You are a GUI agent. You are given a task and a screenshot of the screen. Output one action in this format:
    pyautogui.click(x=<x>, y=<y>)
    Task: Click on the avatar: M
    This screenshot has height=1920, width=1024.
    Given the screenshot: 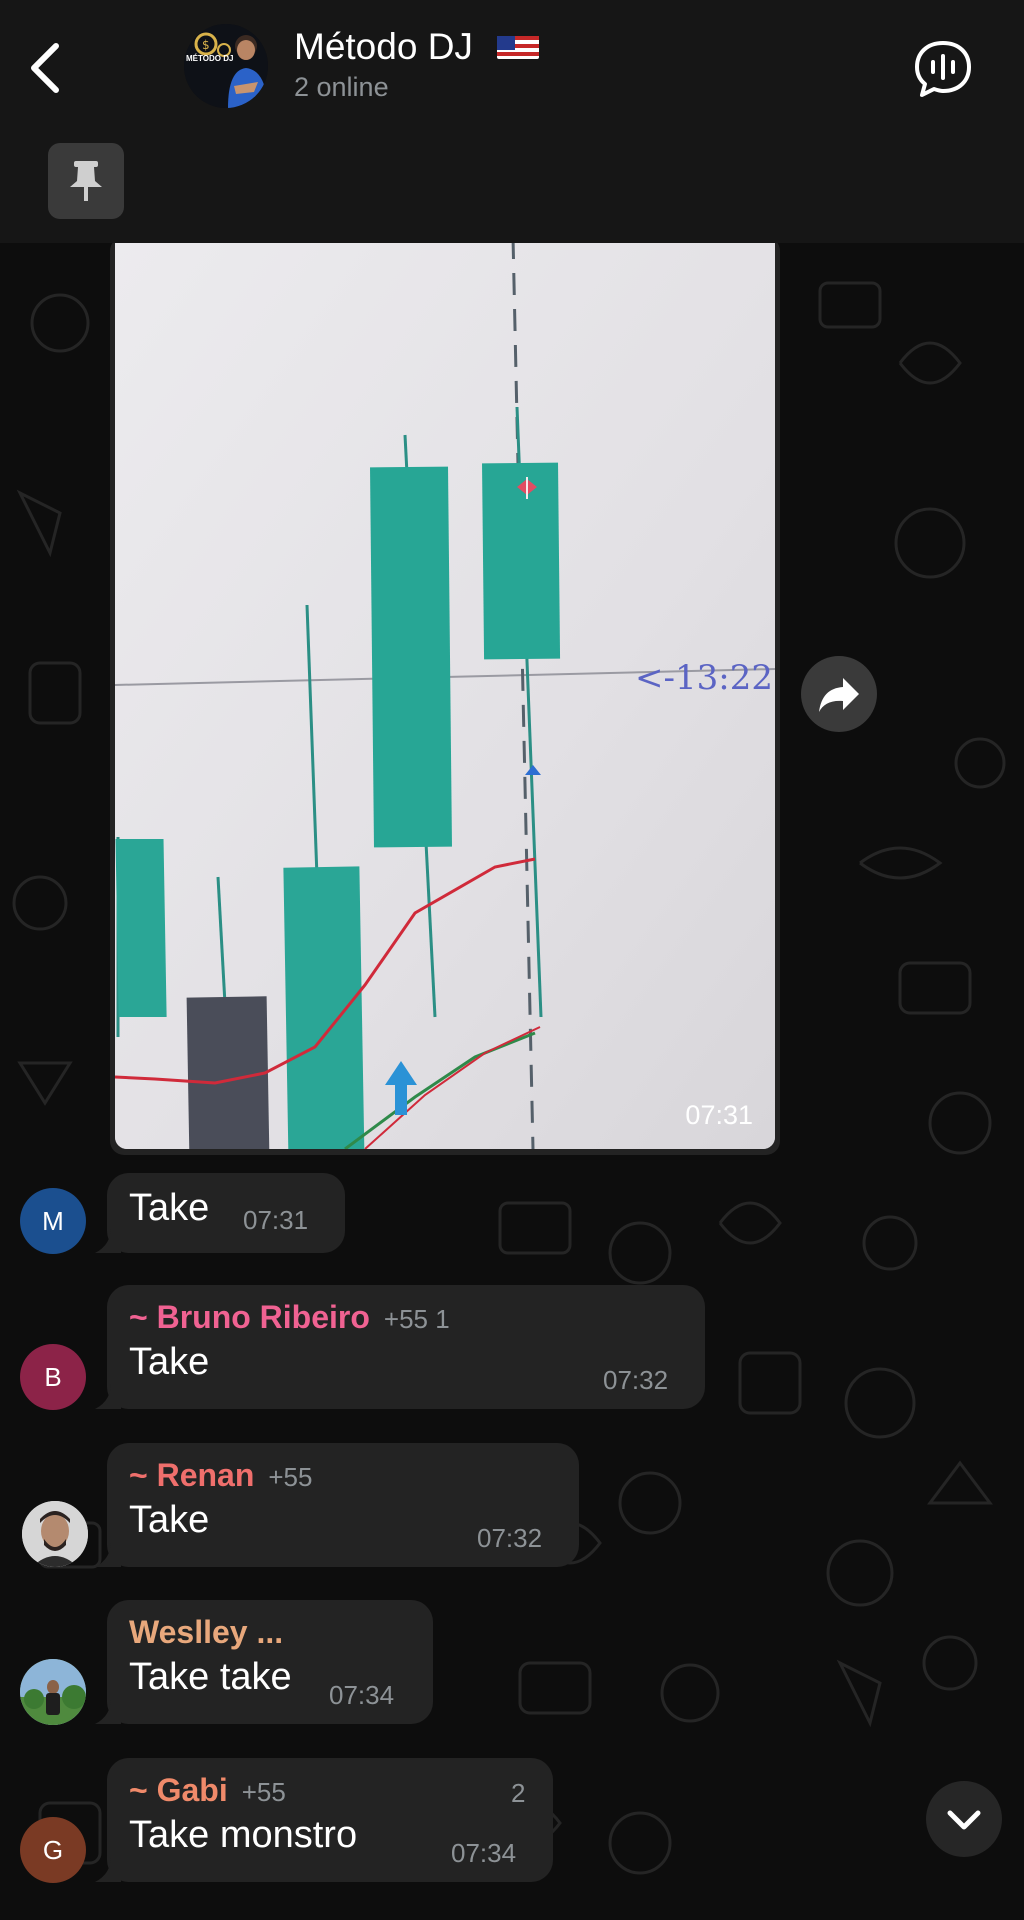 What is the action you would take?
    pyautogui.click(x=53, y=1221)
    